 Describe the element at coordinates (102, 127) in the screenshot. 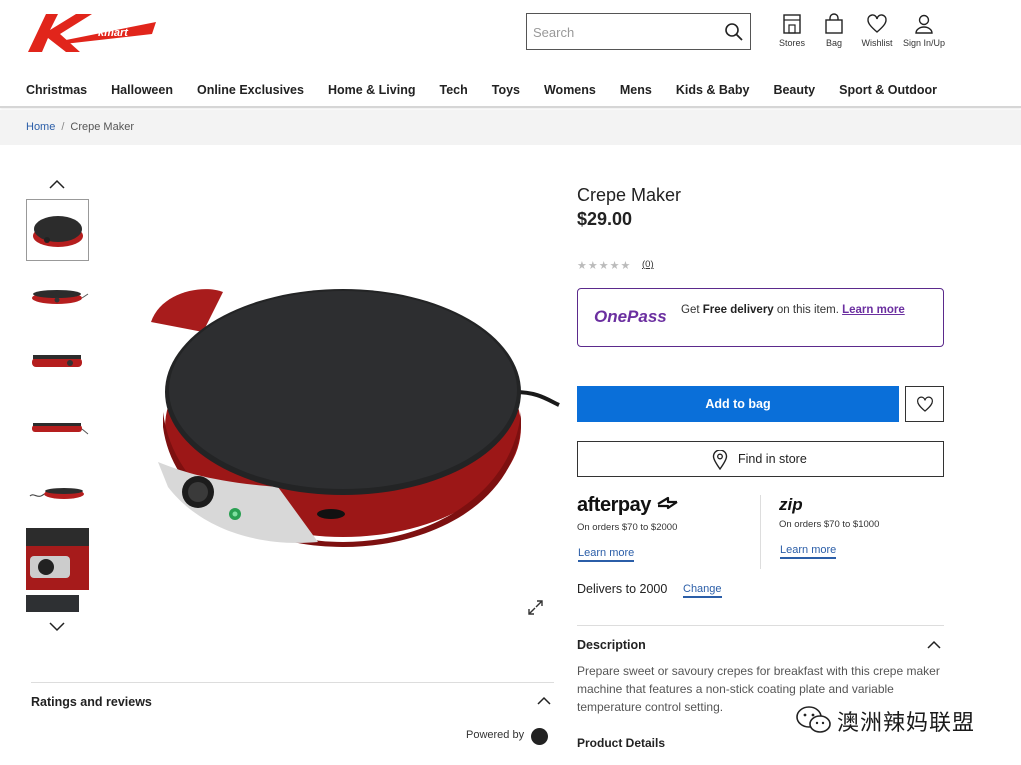

I see `breadcrumb-current: Crepe Maker` at that location.